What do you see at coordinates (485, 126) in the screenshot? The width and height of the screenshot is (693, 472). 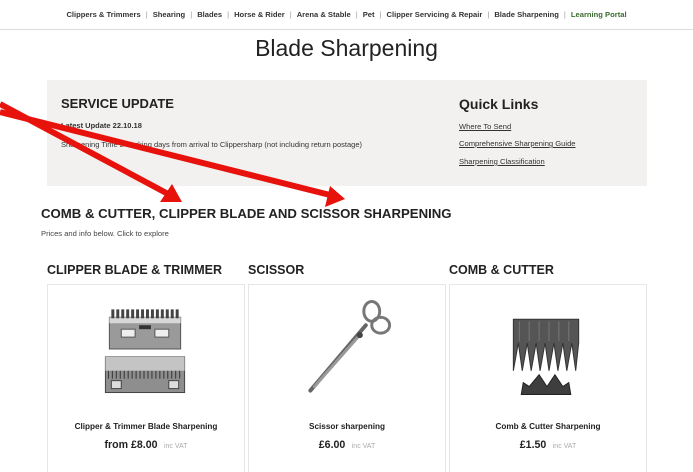 I see `link-where-to-send: Where To Send` at bounding box center [485, 126].